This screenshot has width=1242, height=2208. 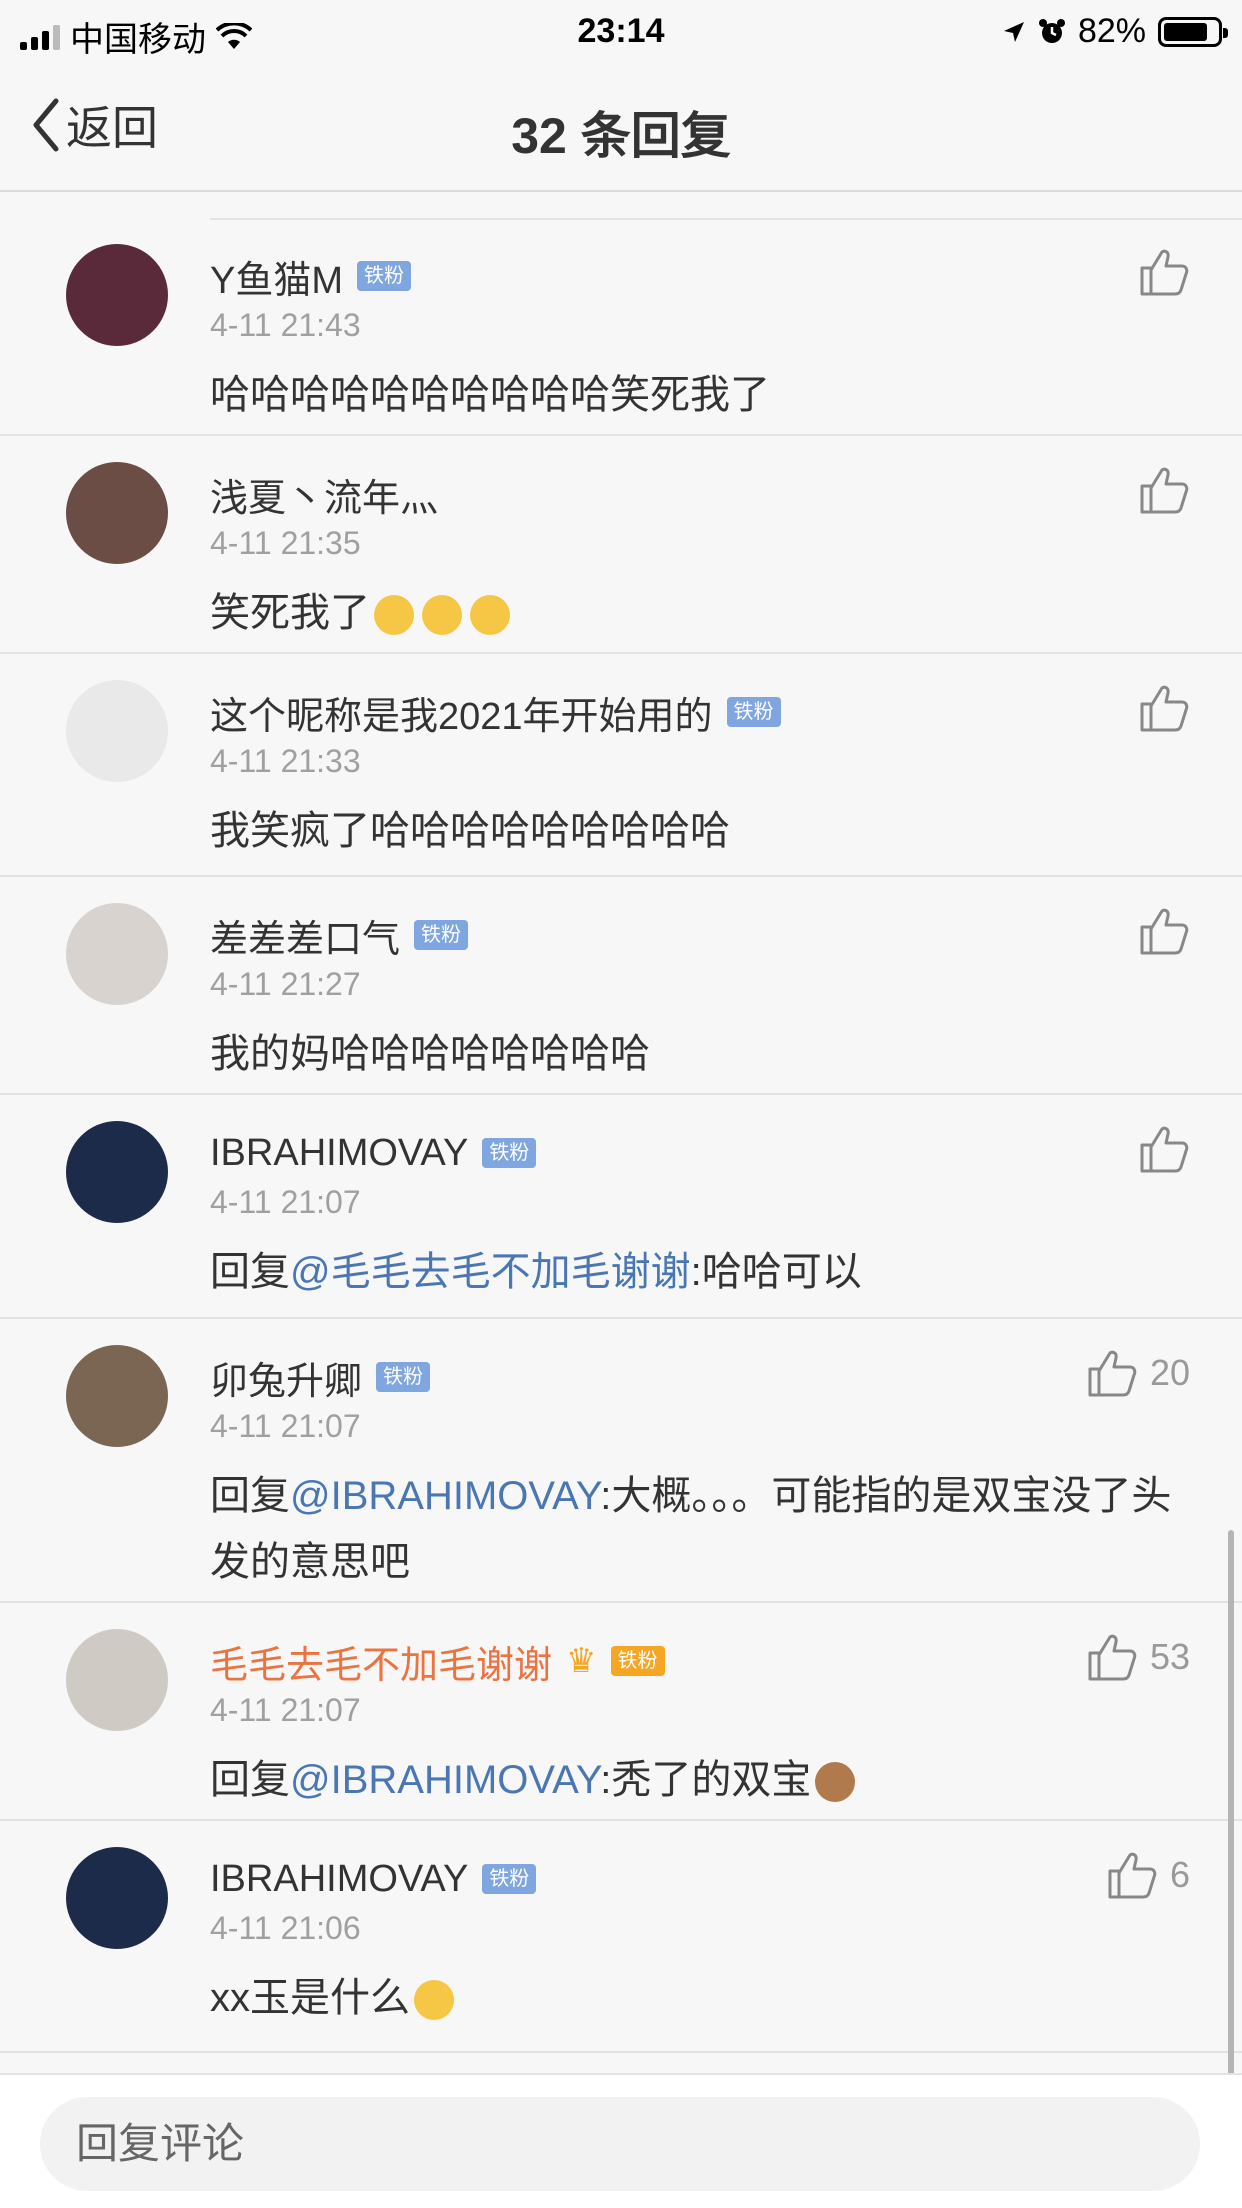 What do you see at coordinates (285, 1928) in the screenshot?
I see `comment-time: 4-11 21:06` at bounding box center [285, 1928].